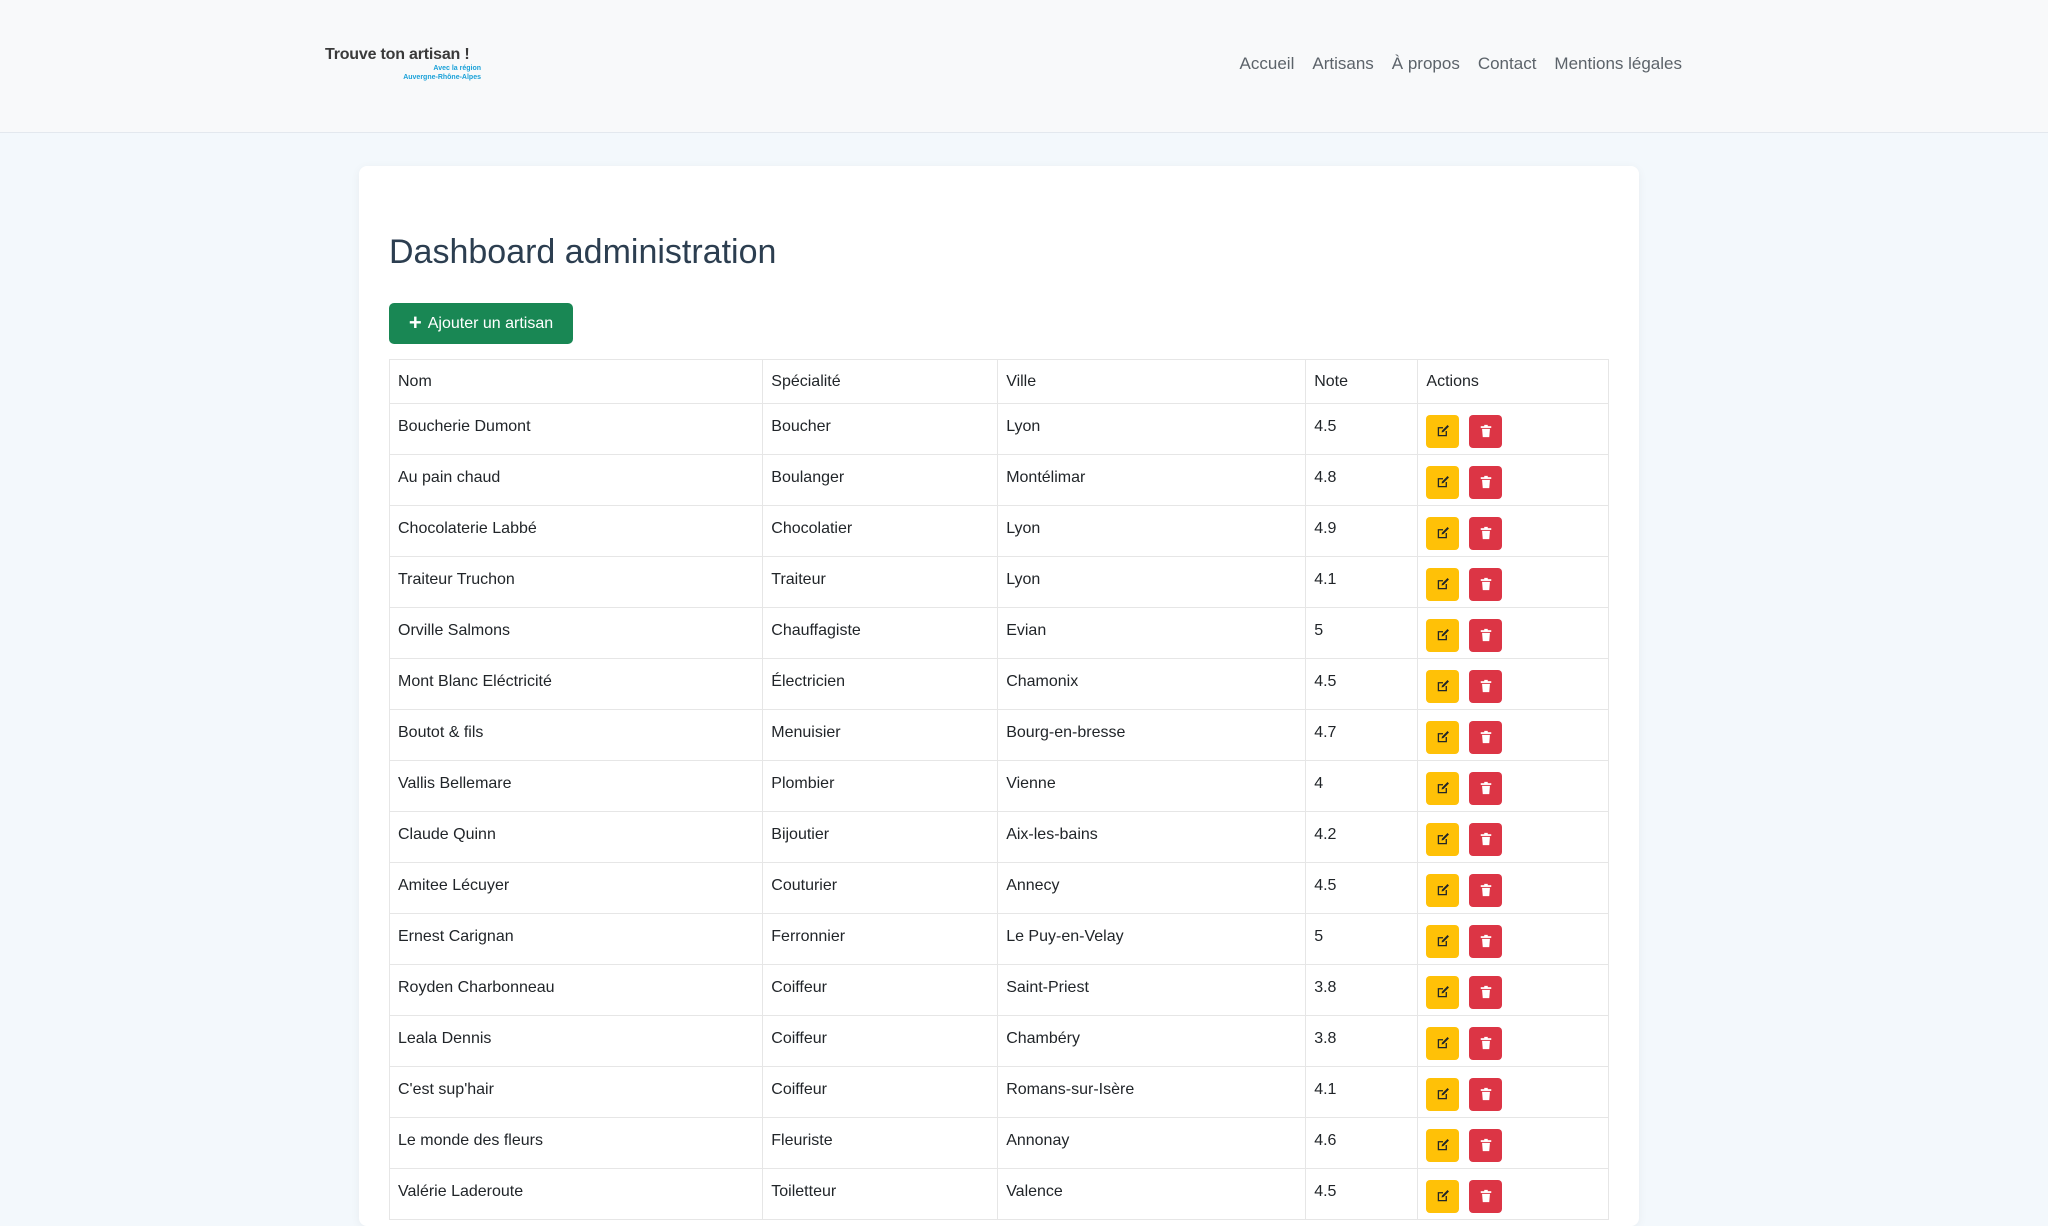  I want to click on cell-specialite: Toiletteur, so click(880, 1194).